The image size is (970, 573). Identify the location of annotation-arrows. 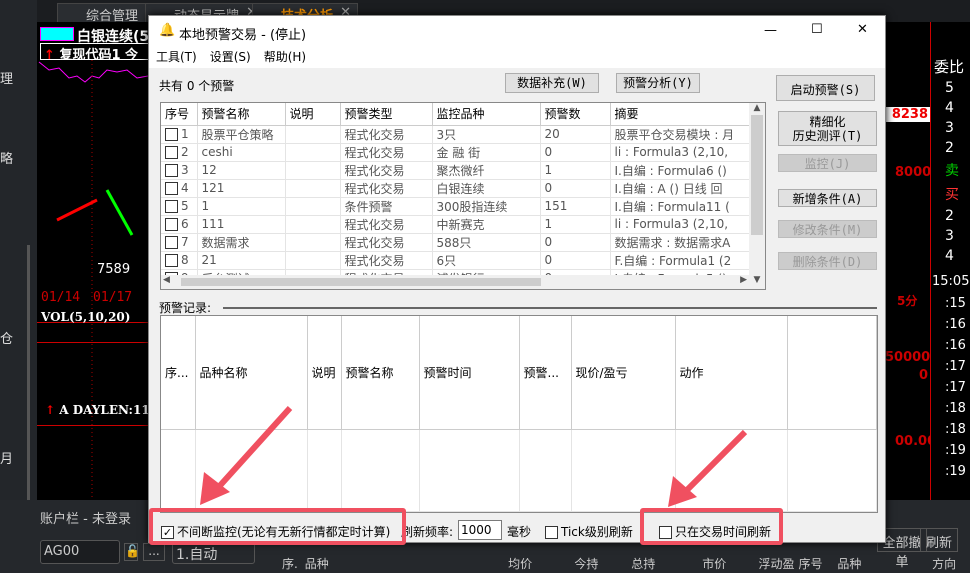
(474, 456).